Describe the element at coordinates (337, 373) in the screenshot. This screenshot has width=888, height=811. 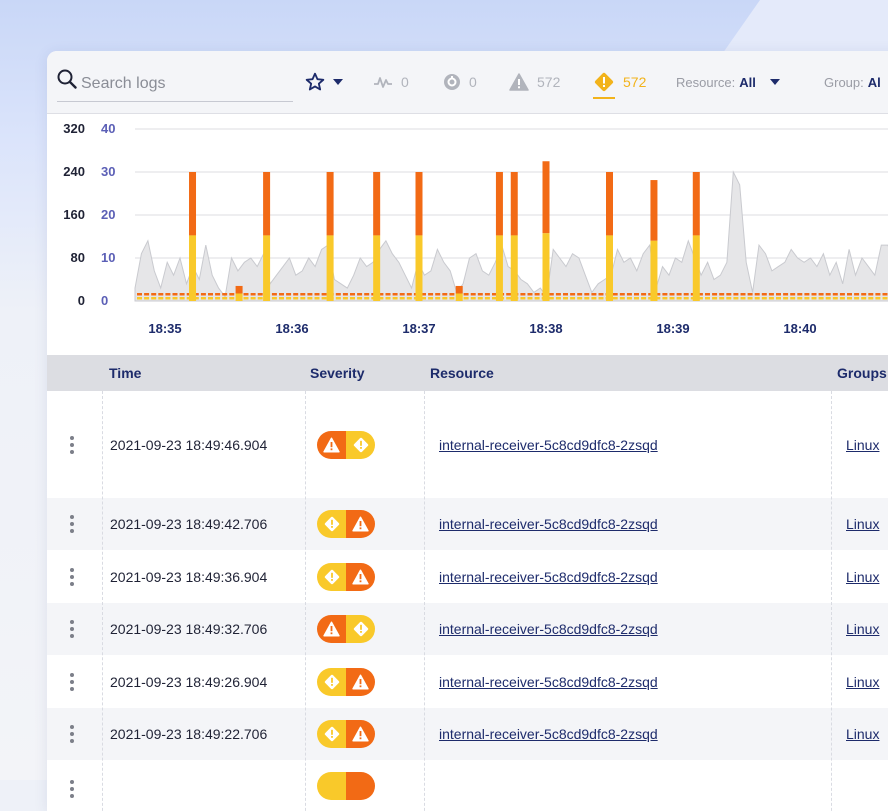
I see `column-header-severity: Severity` at that location.